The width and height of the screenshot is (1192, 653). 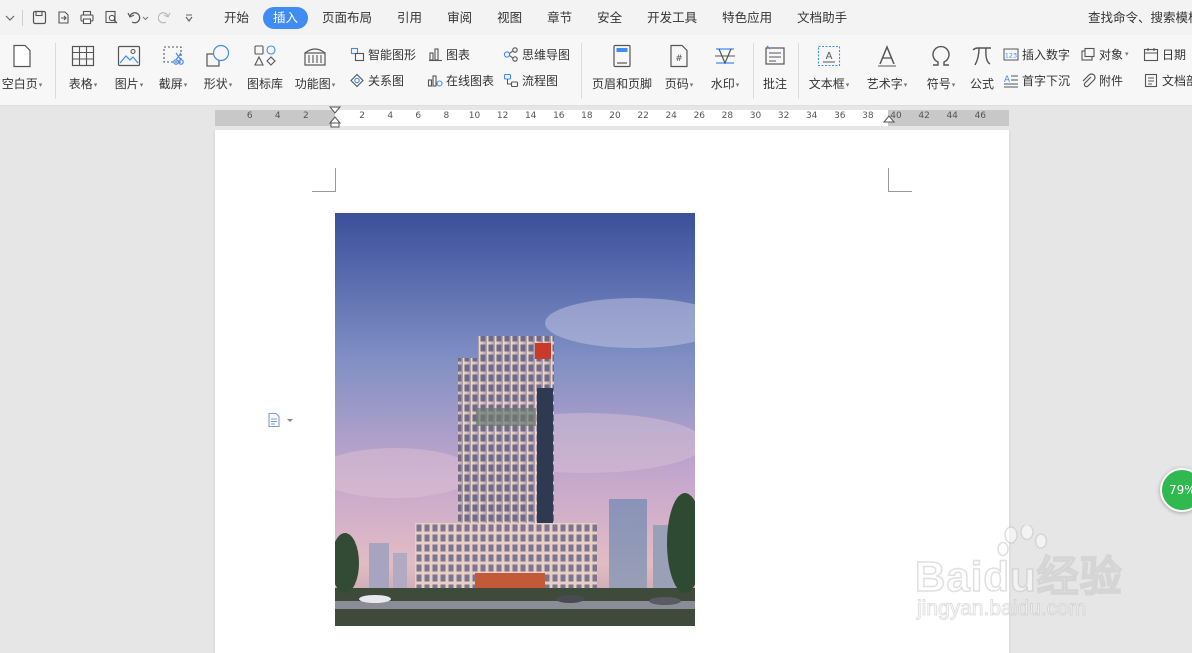 What do you see at coordinates (980, 116) in the screenshot?
I see `ruler-number: 46` at bounding box center [980, 116].